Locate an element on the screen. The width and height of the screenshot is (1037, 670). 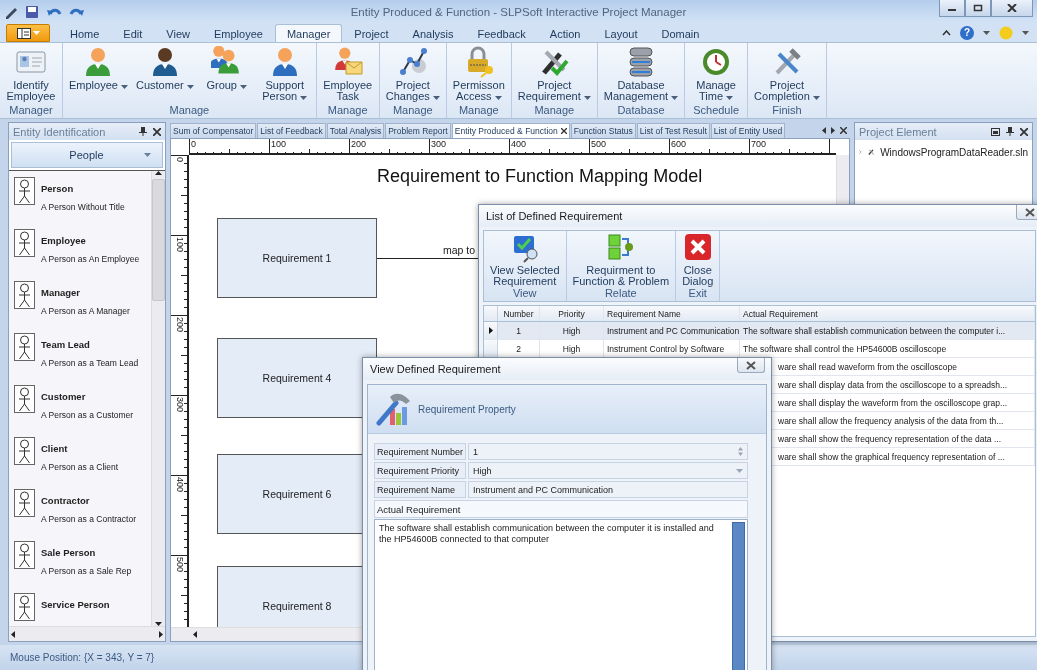
dropdown-field: High is located at coordinates (608, 470).